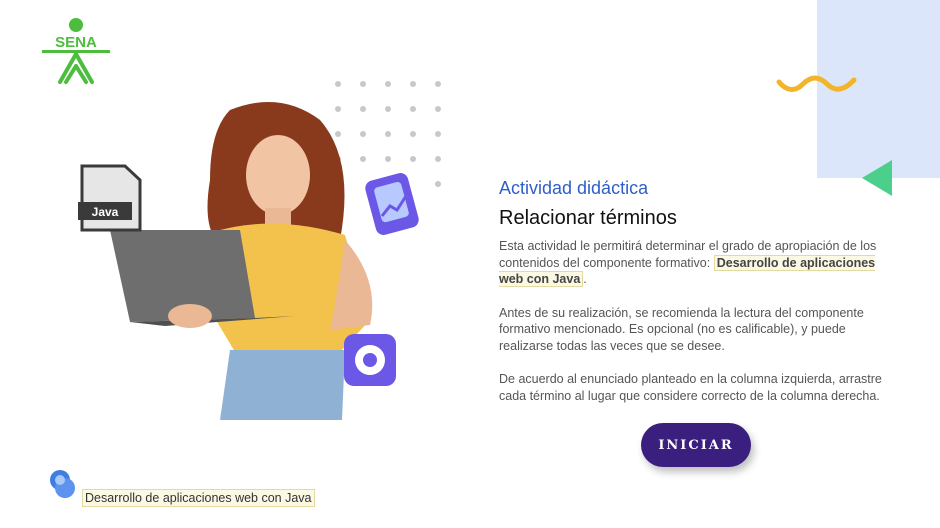  What do you see at coordinates (574, 188) in the screenshot?
I see `activity-subtitle: Actividad didáctica` at bounding box center [574, 188].